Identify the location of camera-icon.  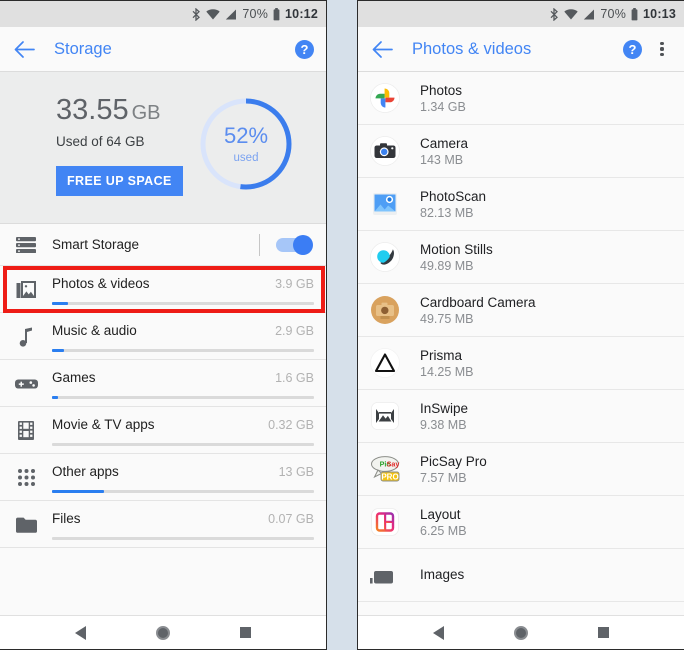
(385, 151).